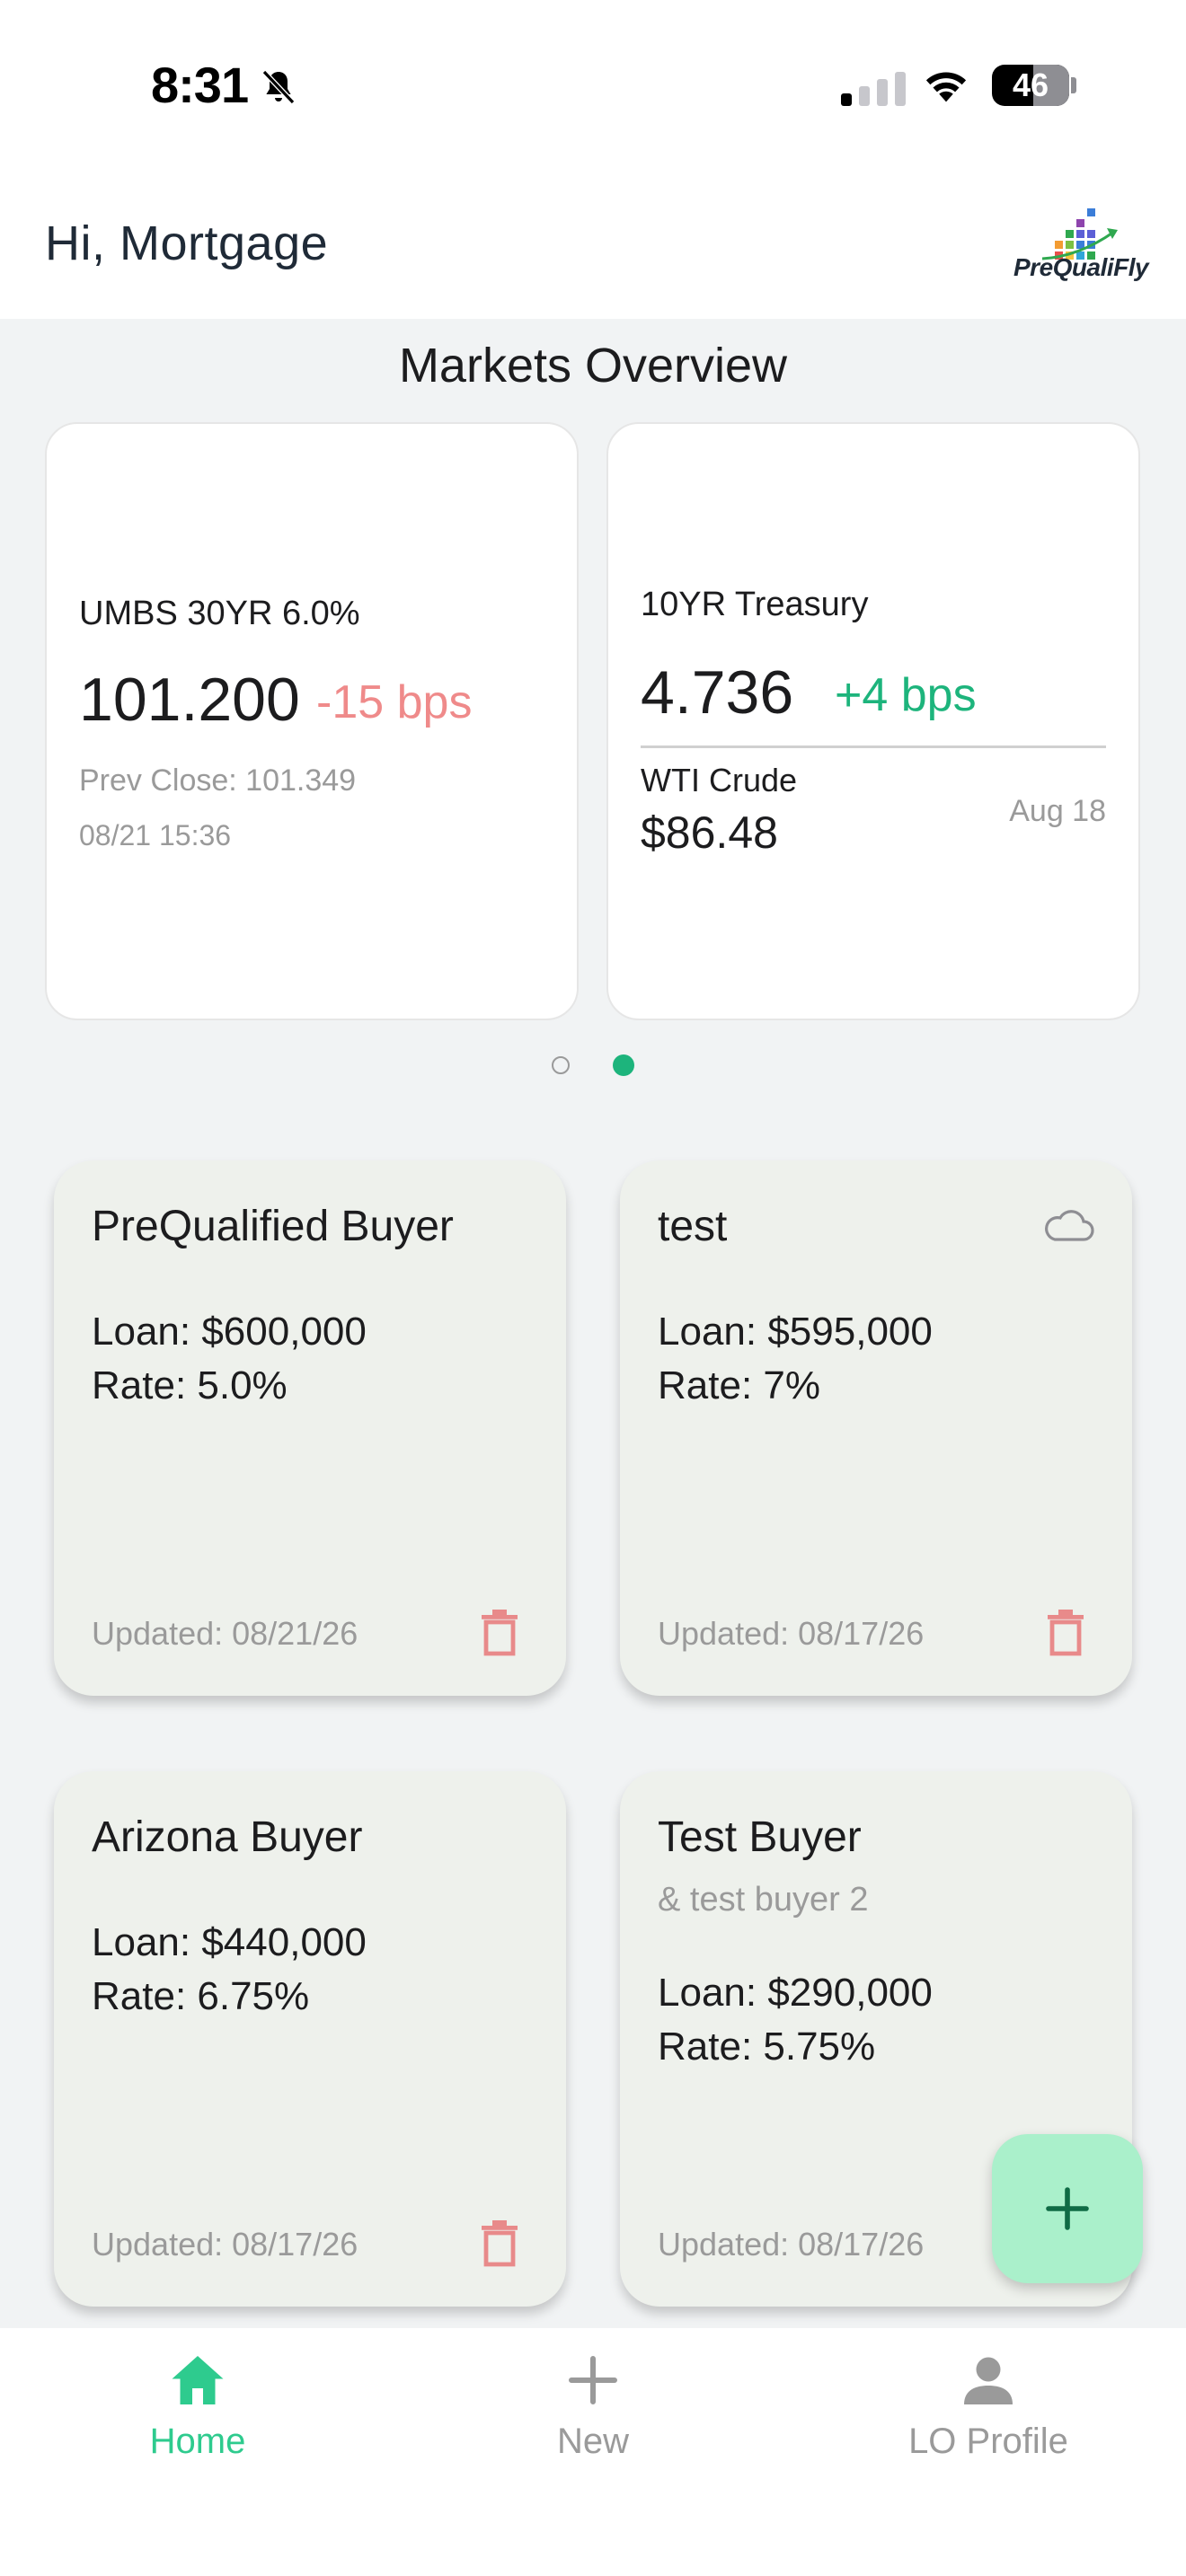 The width and height of the screenshot is (1186, 2576). Describe the element at coordinates (593, 2418) in the screenshot. I see `nav-new: New` at that location.